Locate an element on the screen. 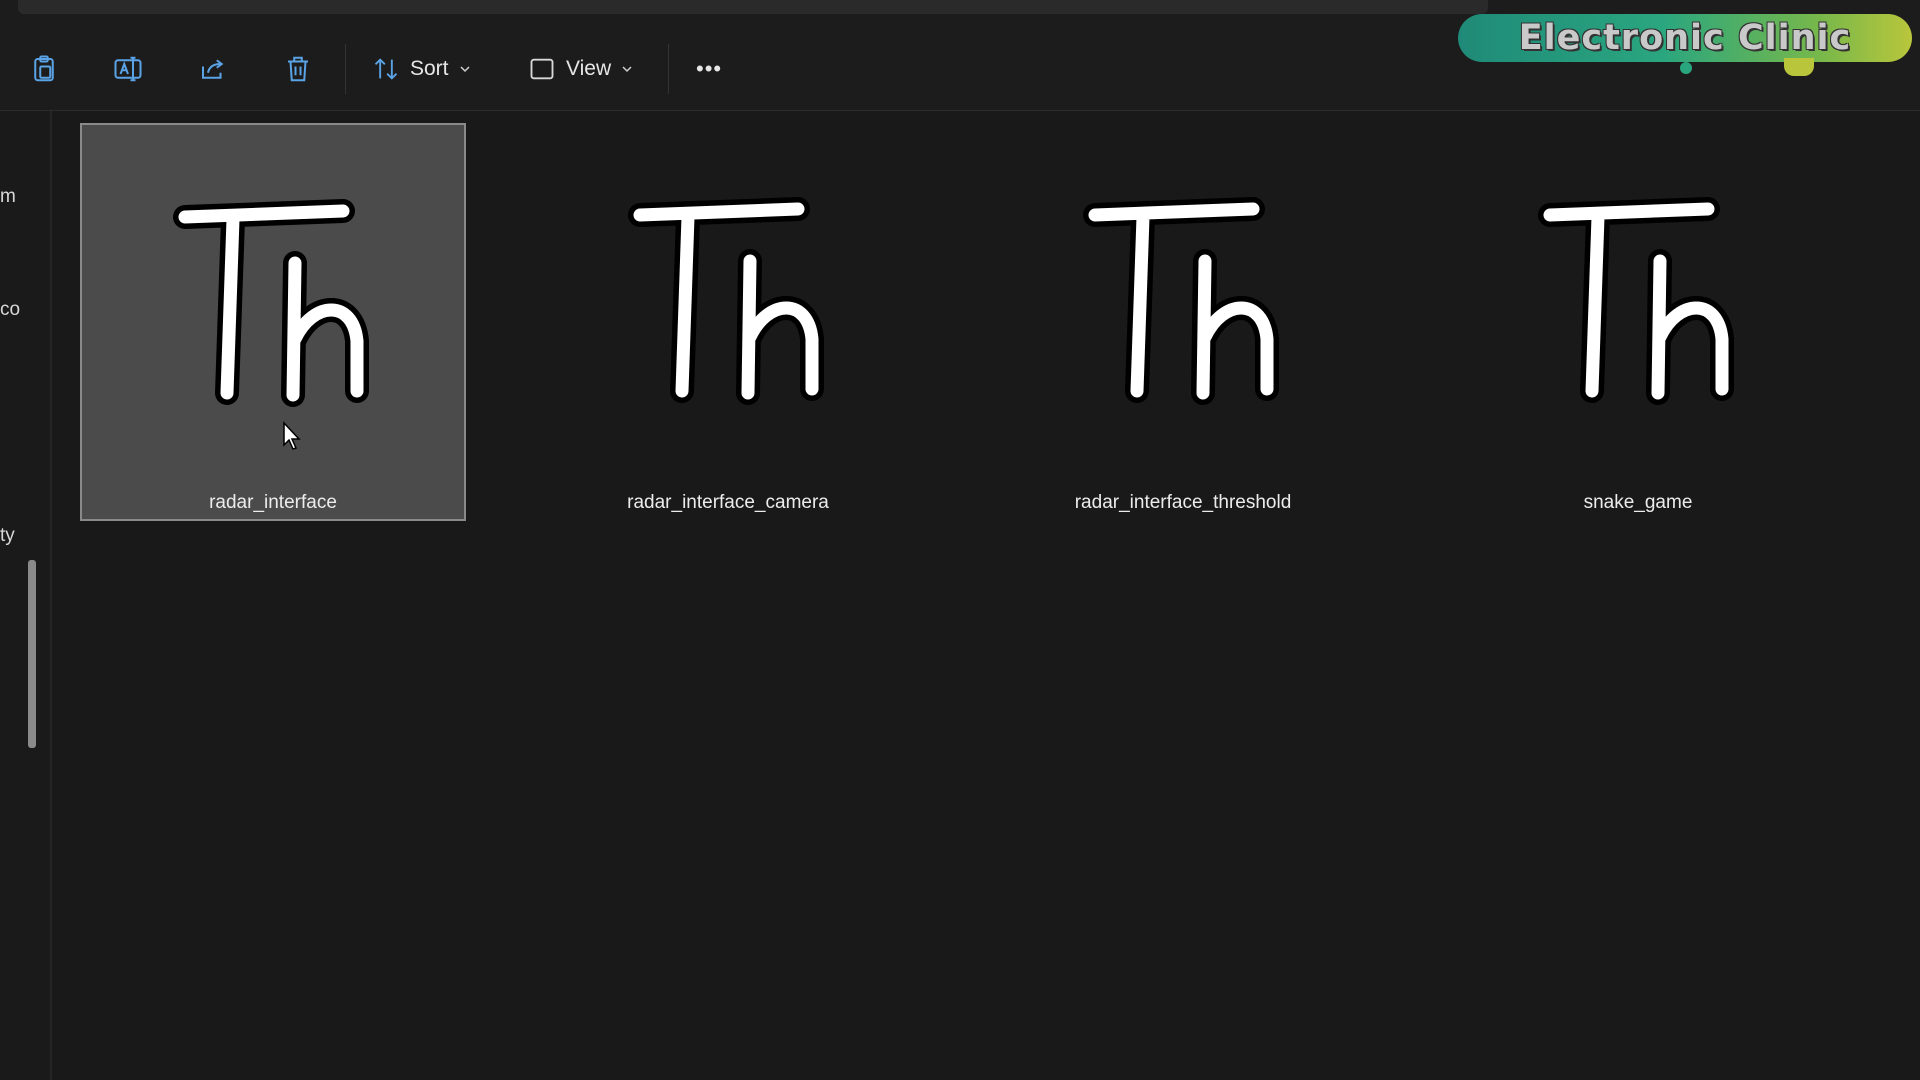 The height and width of the screenshot is (1080, 1920). file-item: radar_interface_threshold is located at coordinates (1183, 322).